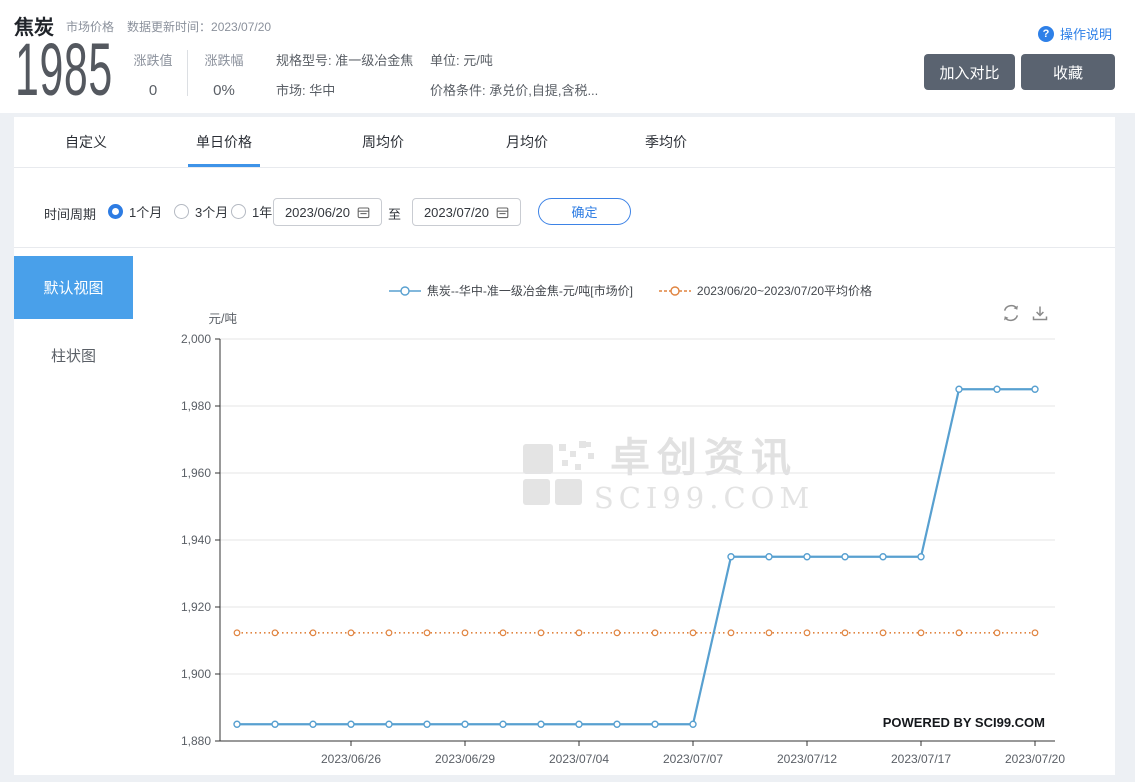 The image size is (1135, 782). I want to click on change-pct-block: 涨跌幅 0%, so click(224, 74).